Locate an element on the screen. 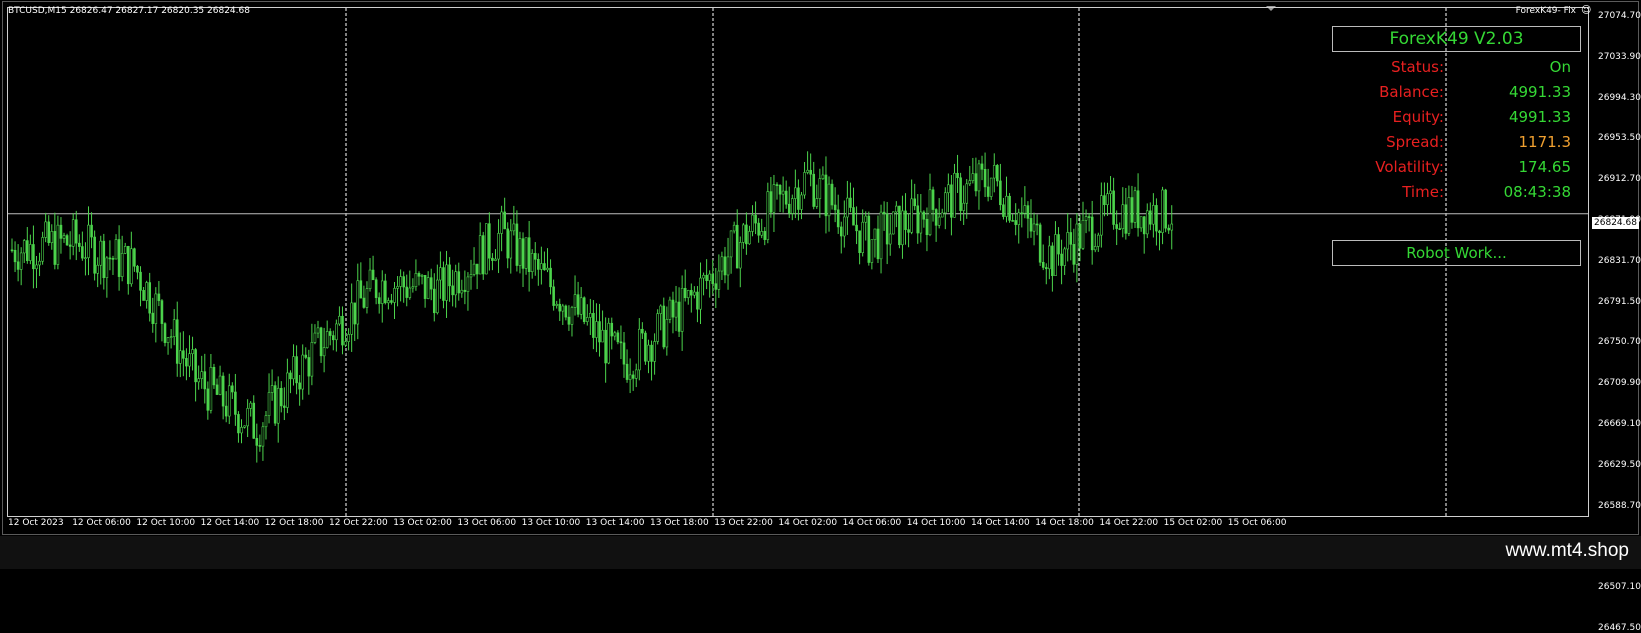 The image size is (1641, 633). time-tick-label: 12 Oct 06:00 is located at coordinates (101, 523).